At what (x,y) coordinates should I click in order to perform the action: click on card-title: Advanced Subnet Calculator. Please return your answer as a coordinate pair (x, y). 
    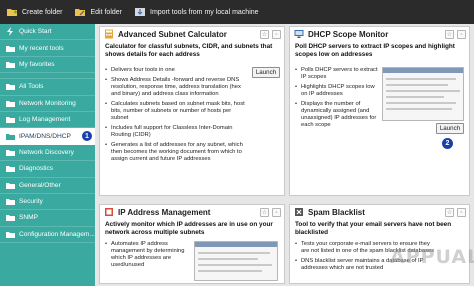
    Looking at the image, I should click on (172, 34).